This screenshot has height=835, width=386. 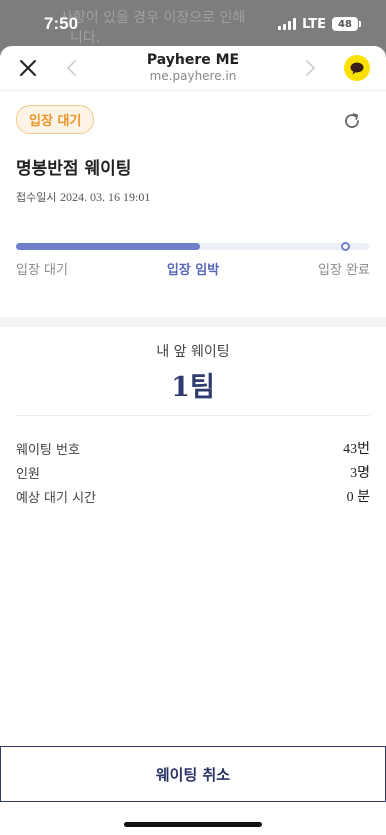 What do you see at coordinates (314, 24) in the screenshot?
I see `network-label: LTE` at bounding box center [314, 24].